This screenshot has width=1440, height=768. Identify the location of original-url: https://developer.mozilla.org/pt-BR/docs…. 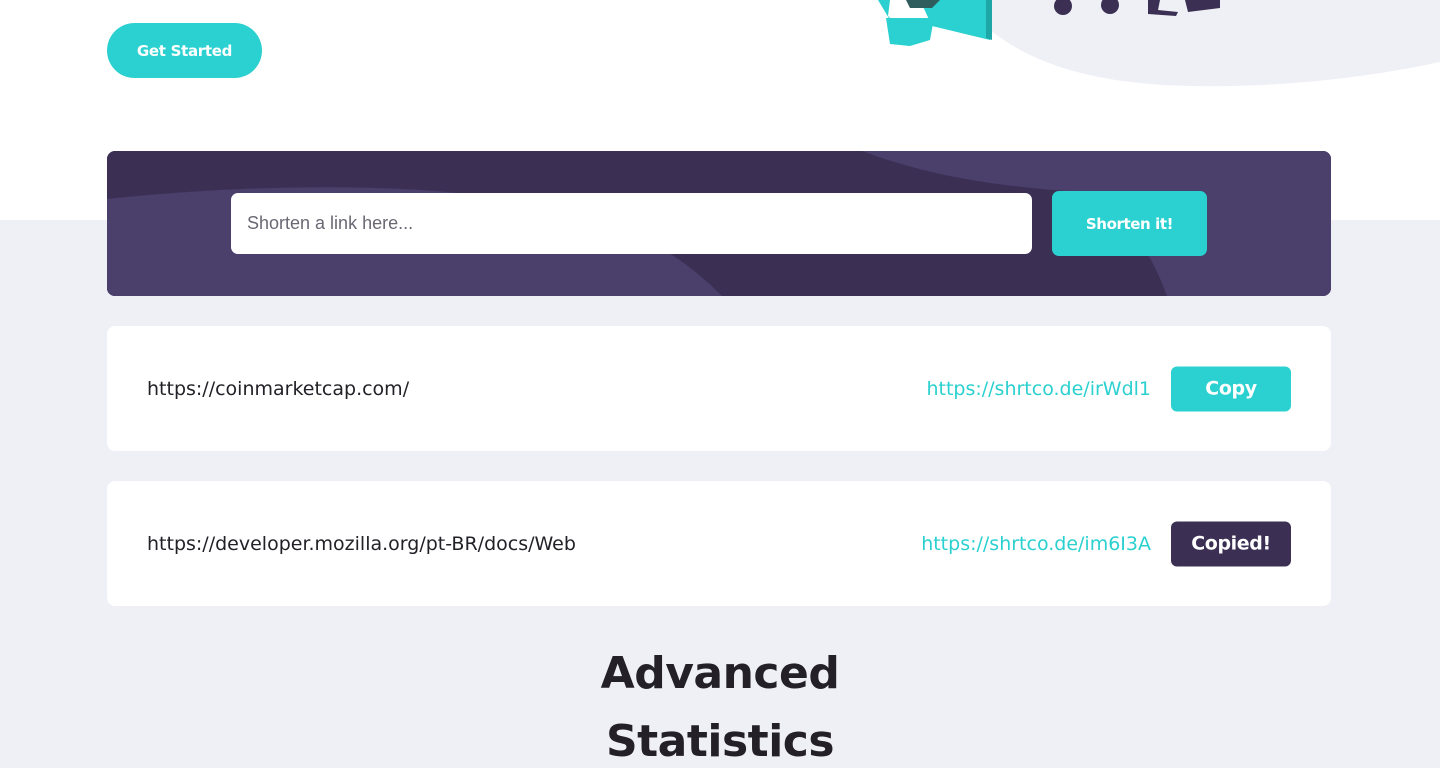
(361, 543).